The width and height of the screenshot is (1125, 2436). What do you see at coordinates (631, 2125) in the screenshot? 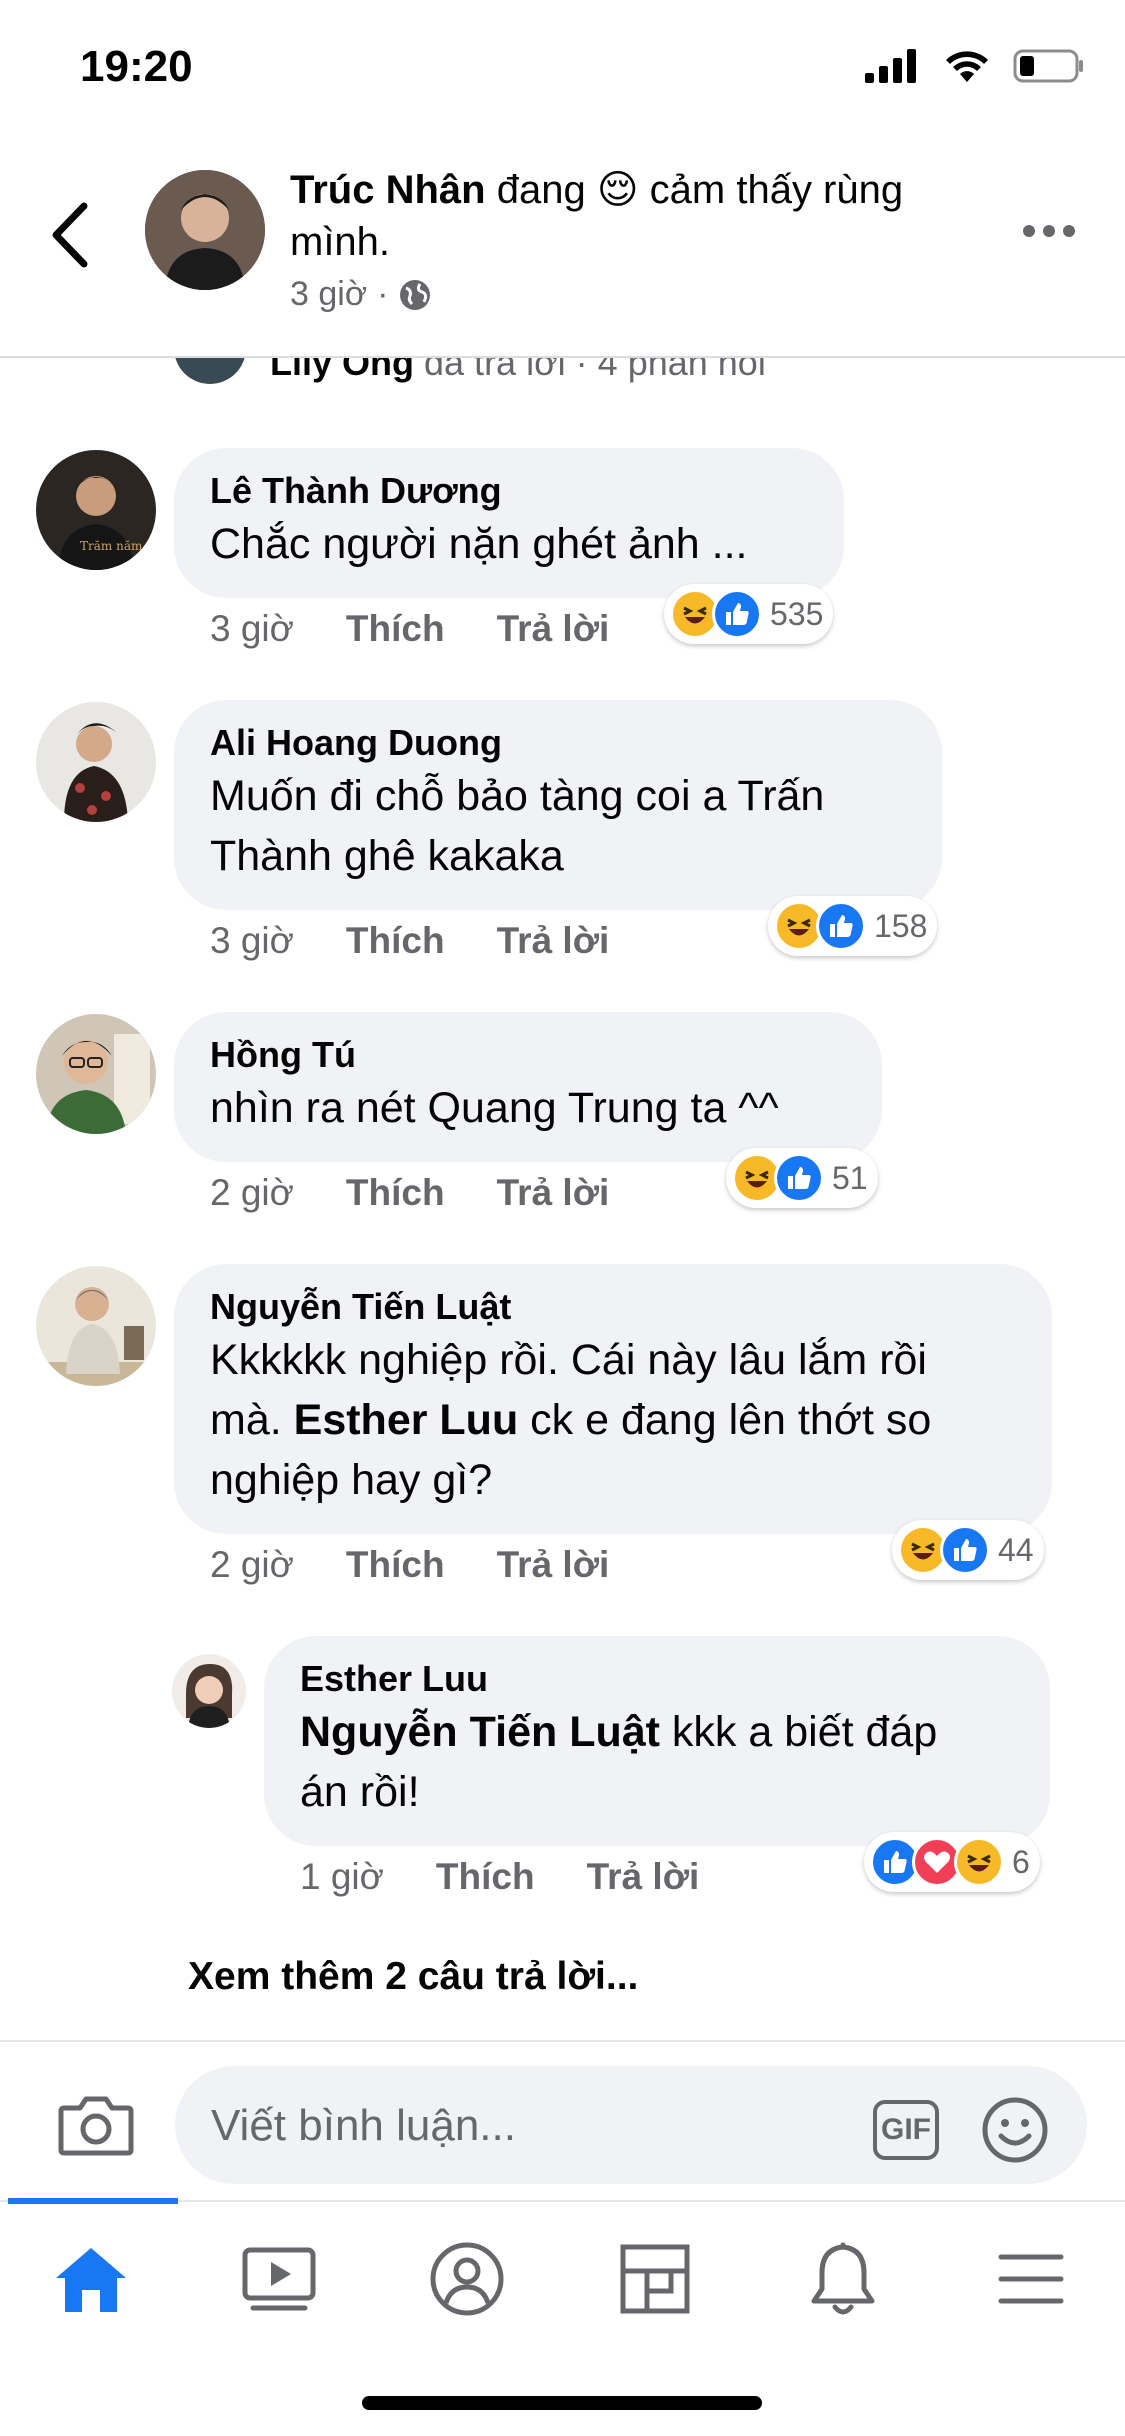
I see `comment-input: Viết bình luận... GIF` at bounding box center [631, 2125].